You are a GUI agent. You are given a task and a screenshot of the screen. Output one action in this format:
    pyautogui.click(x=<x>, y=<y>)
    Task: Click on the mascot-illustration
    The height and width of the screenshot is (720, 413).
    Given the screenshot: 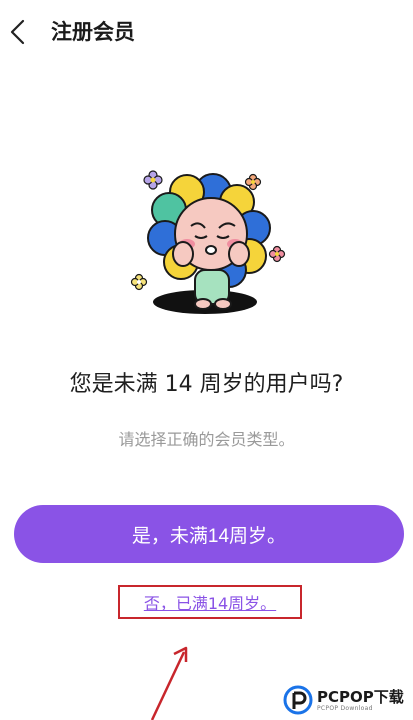 What is the action you would take?
    pyautogui.click(x=207, y=242)
    